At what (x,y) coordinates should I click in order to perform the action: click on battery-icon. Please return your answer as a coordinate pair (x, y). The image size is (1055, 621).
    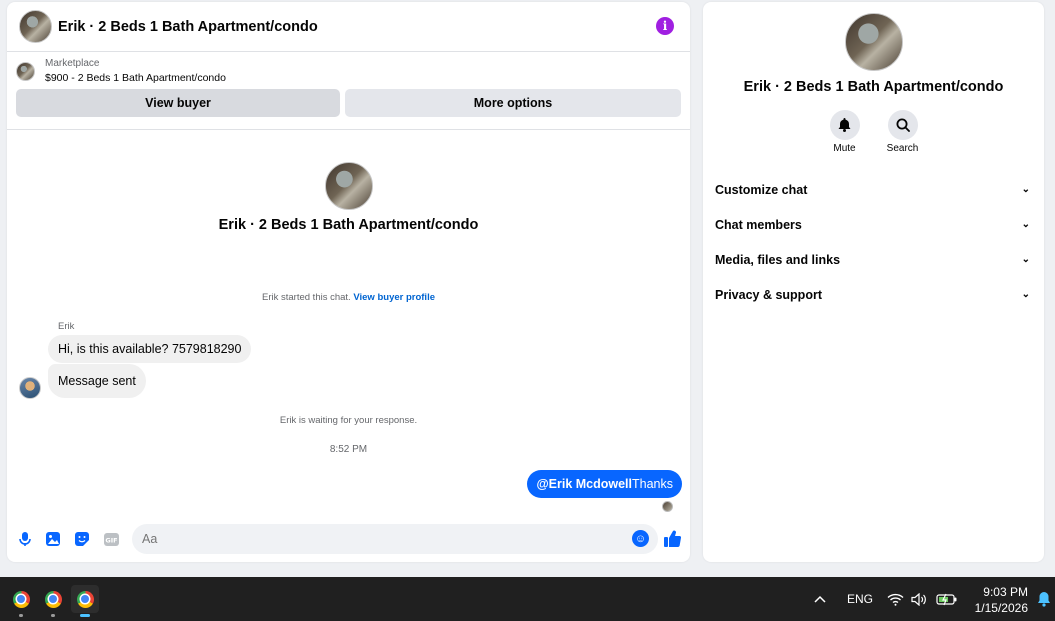
    Looking at the image, I should click on (947, 599).